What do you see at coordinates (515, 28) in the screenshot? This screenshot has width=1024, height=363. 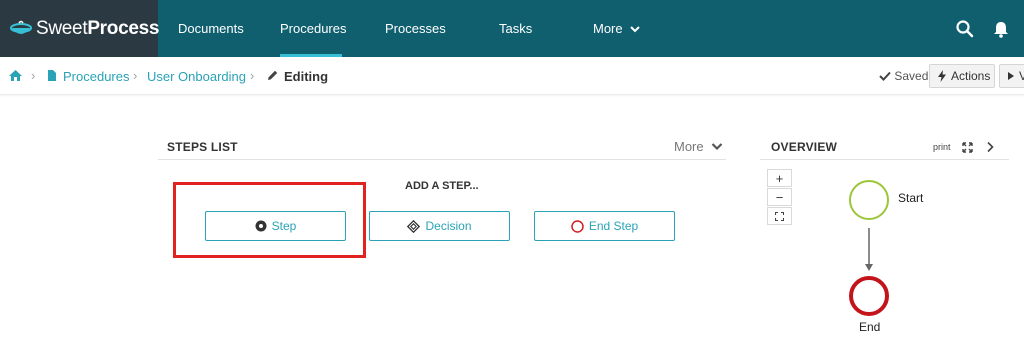 I see `nav-tasks: Tasks` at bounding box center [515, 28].